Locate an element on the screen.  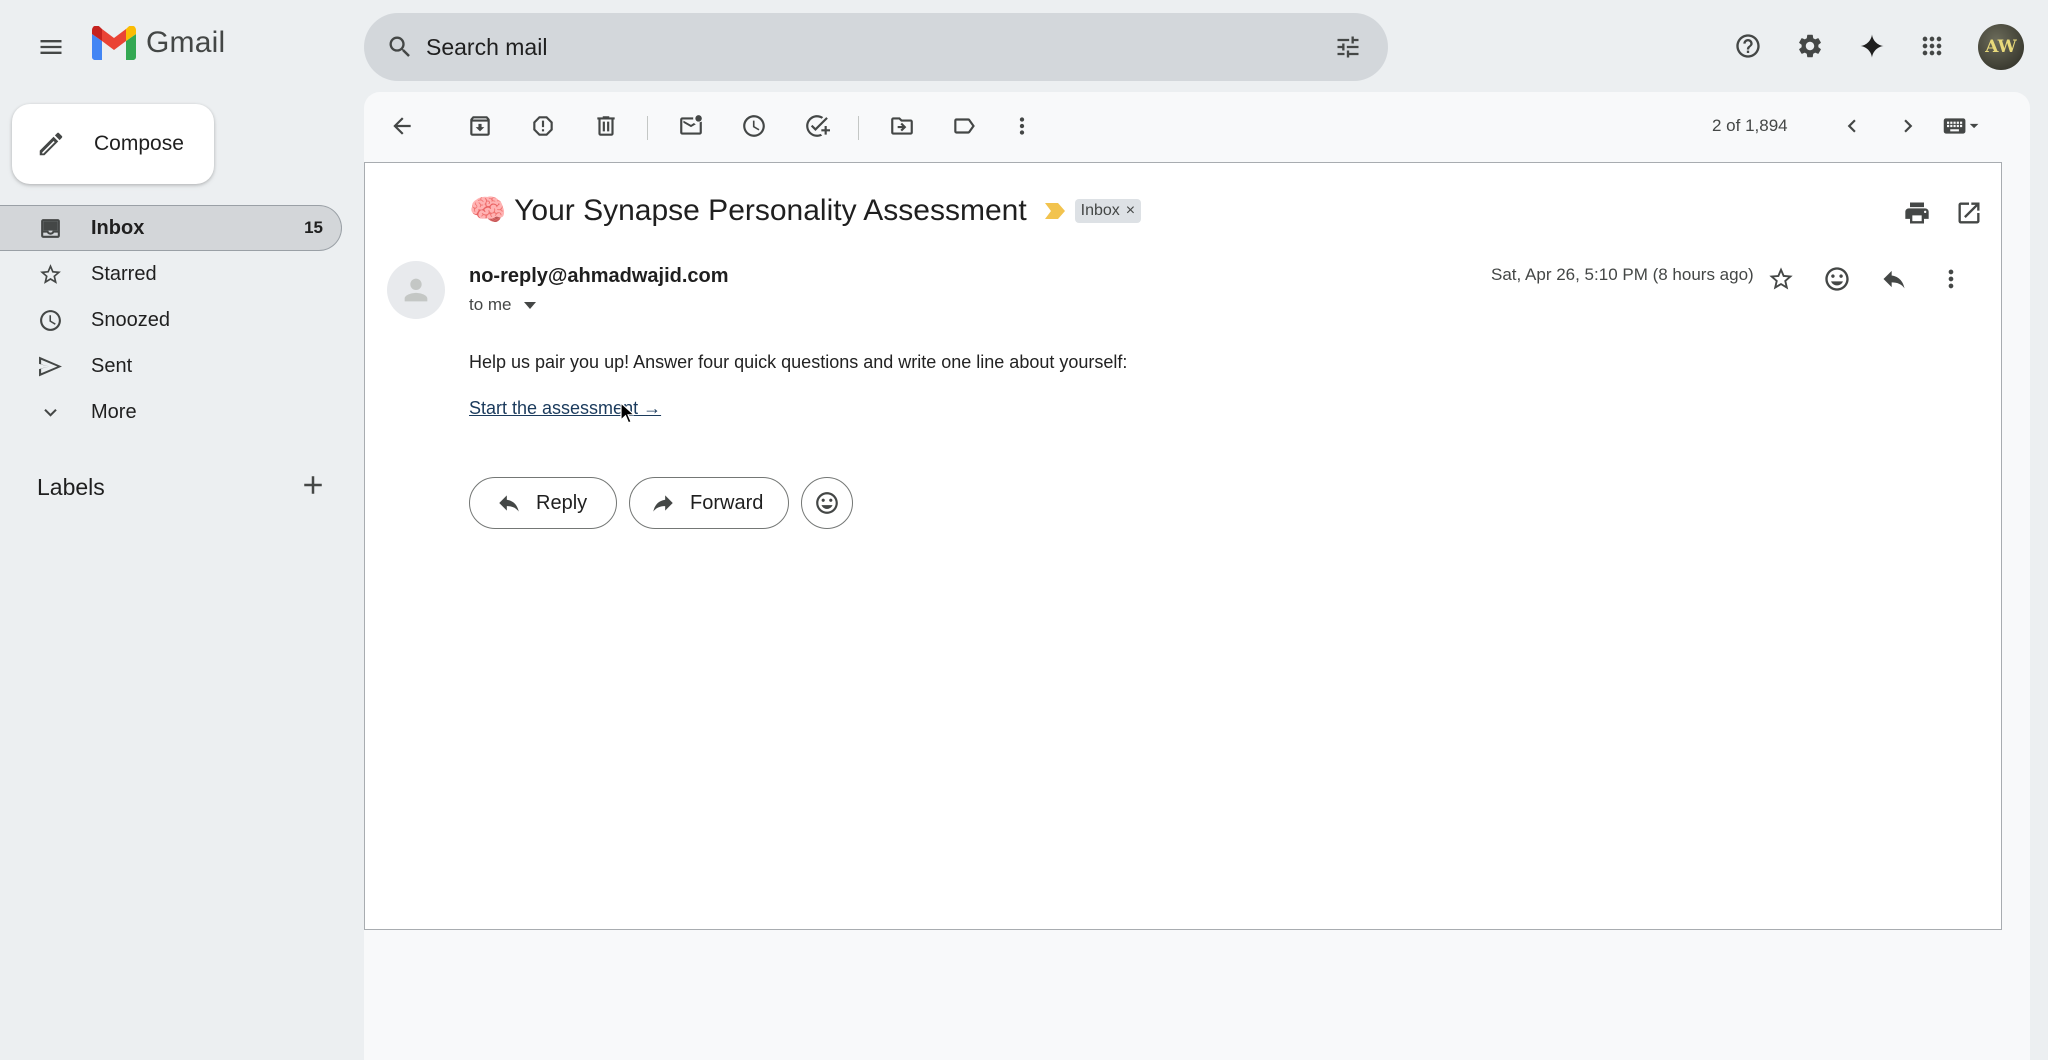
back-button is located at coordinates (402, 126).